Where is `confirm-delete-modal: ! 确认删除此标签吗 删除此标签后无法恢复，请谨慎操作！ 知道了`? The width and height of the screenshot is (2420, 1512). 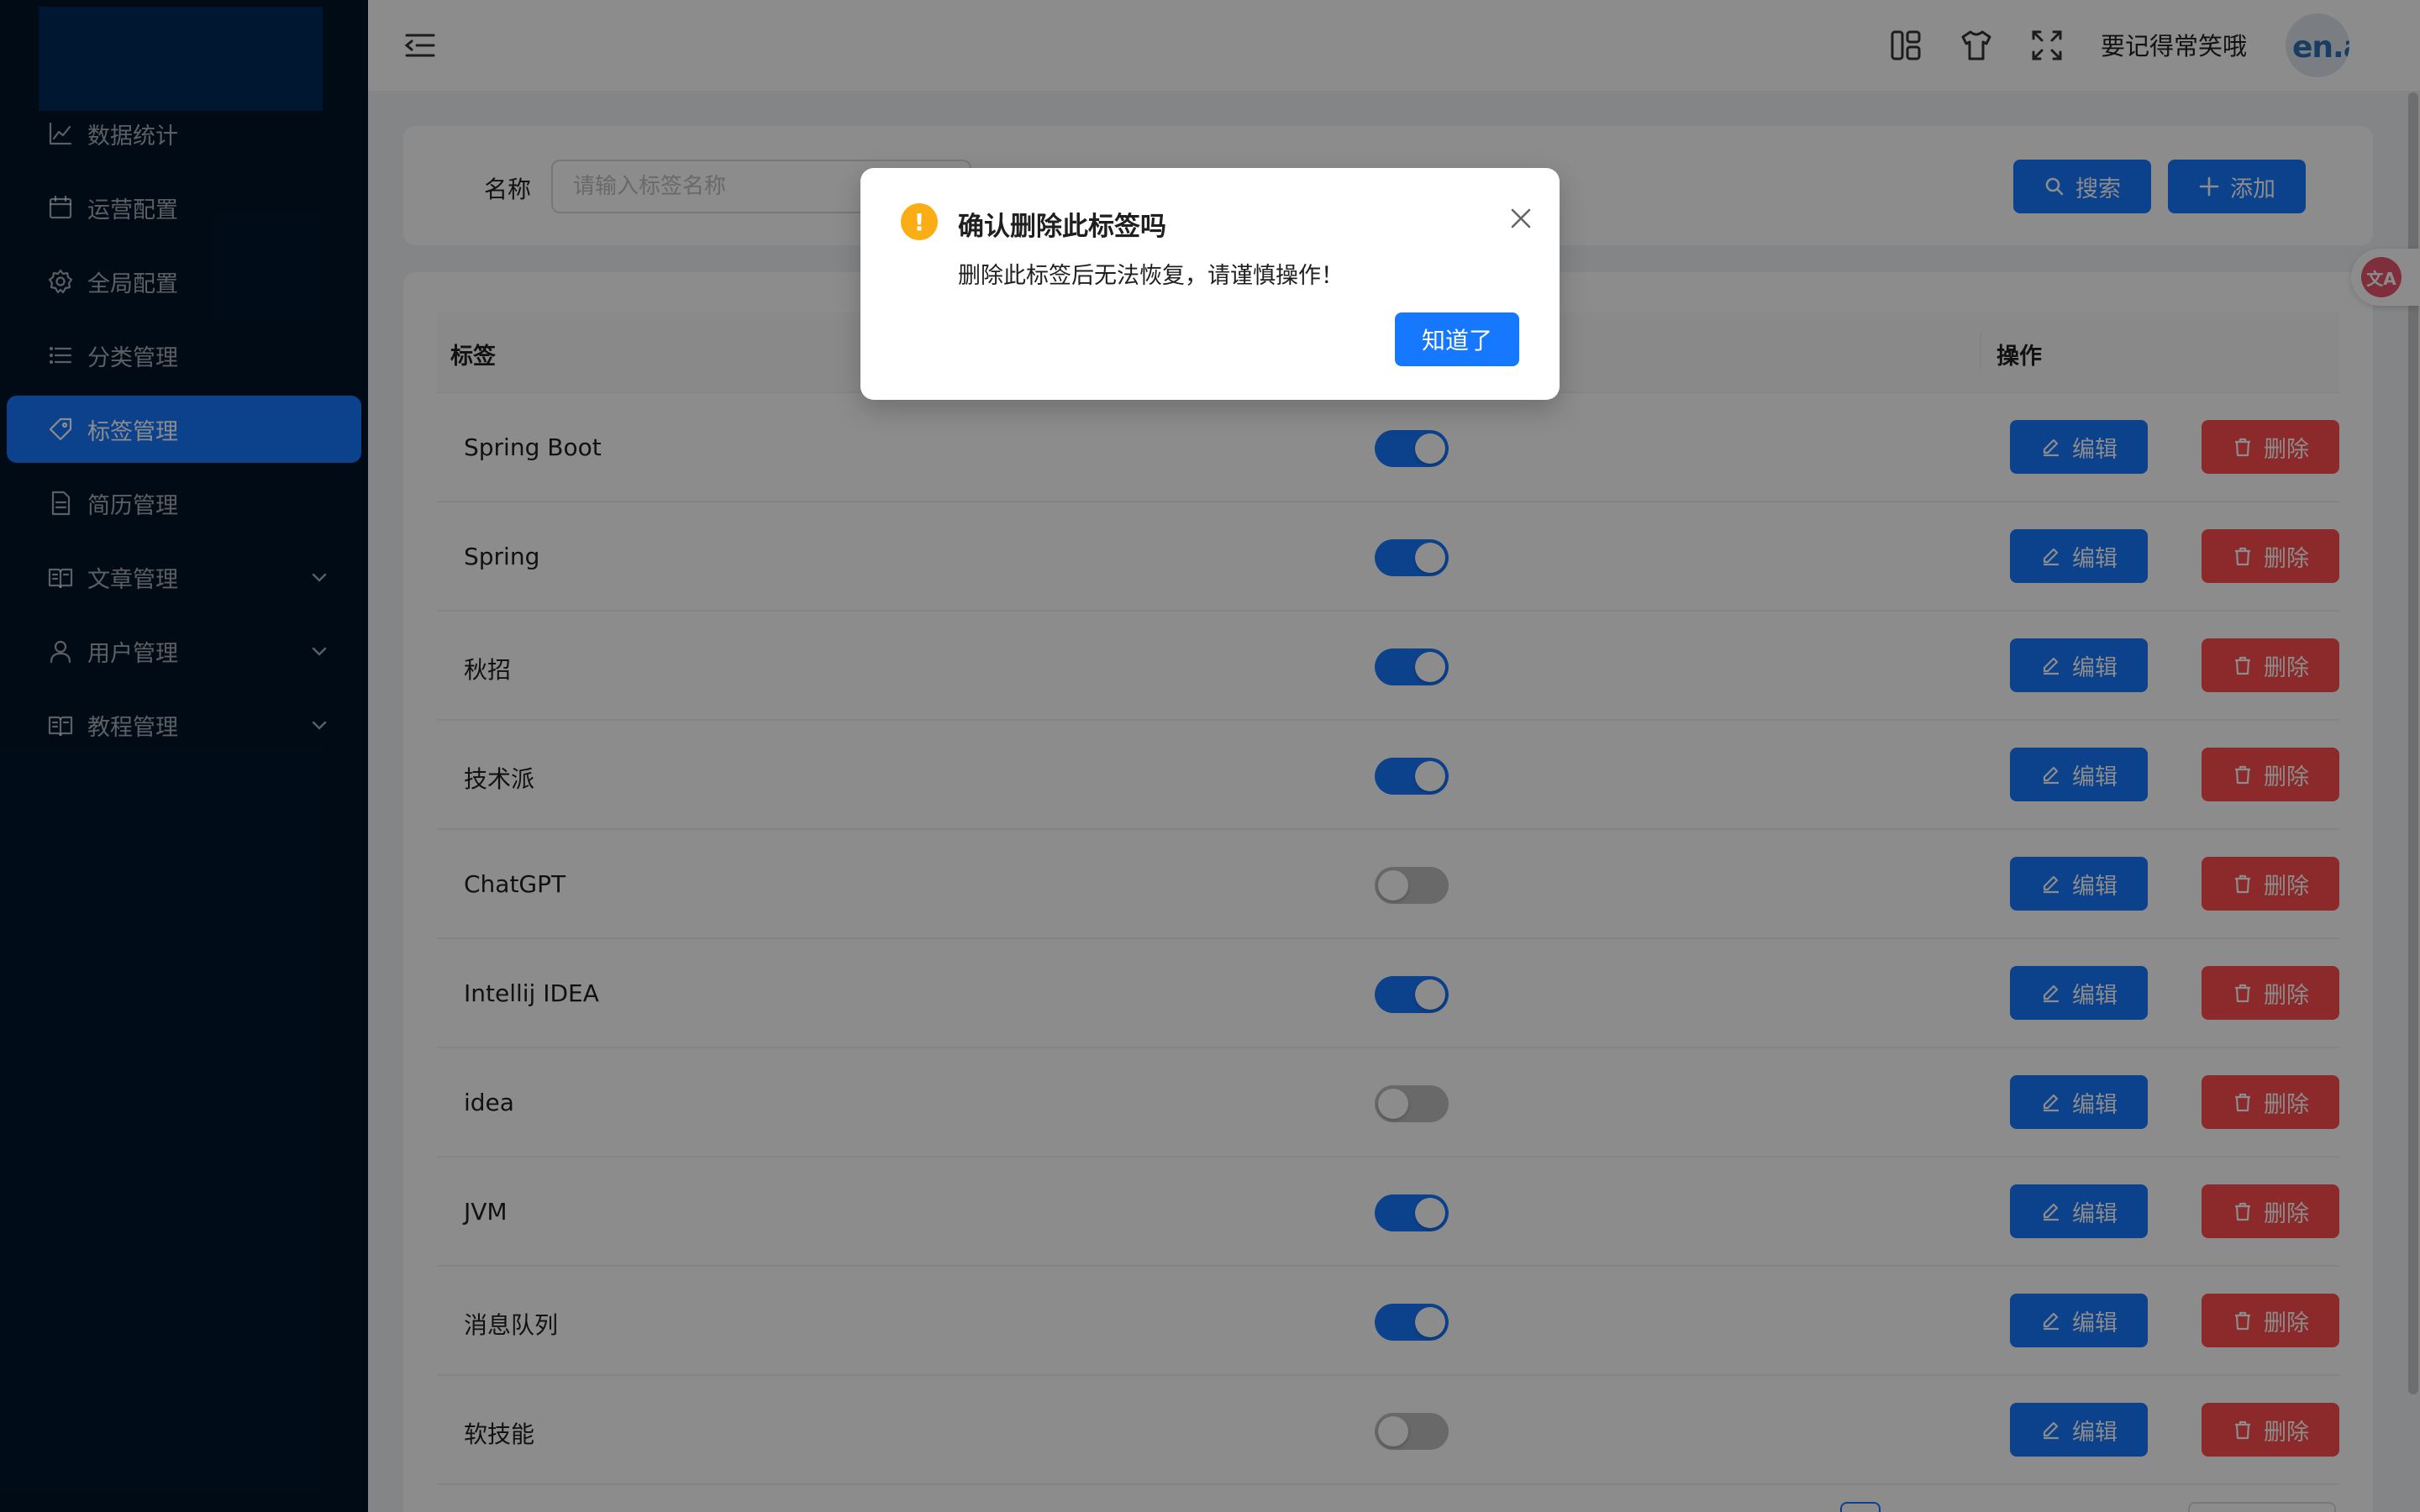 confirm-delete-modal: ! 确认删除此标签吗 删除此标签后无法恢复，请谨慎操作！ 知道了 is located at coordinates (1210, 284).